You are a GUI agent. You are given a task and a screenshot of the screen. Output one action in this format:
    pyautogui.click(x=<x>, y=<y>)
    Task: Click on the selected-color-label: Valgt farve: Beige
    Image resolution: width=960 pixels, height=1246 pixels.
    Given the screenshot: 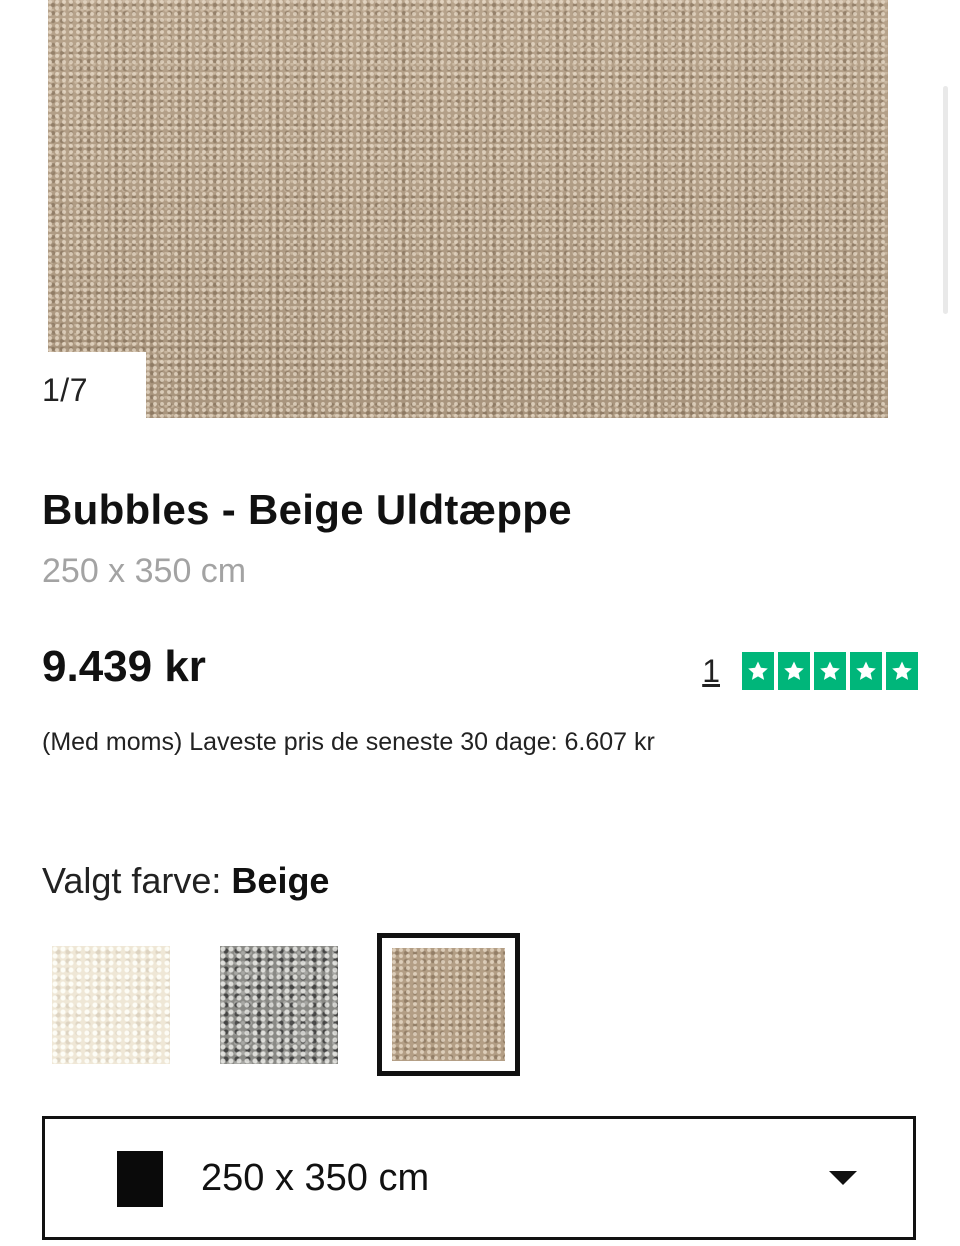 What is the action you would take?
    pyautogui.click(x=185, y=881)
    